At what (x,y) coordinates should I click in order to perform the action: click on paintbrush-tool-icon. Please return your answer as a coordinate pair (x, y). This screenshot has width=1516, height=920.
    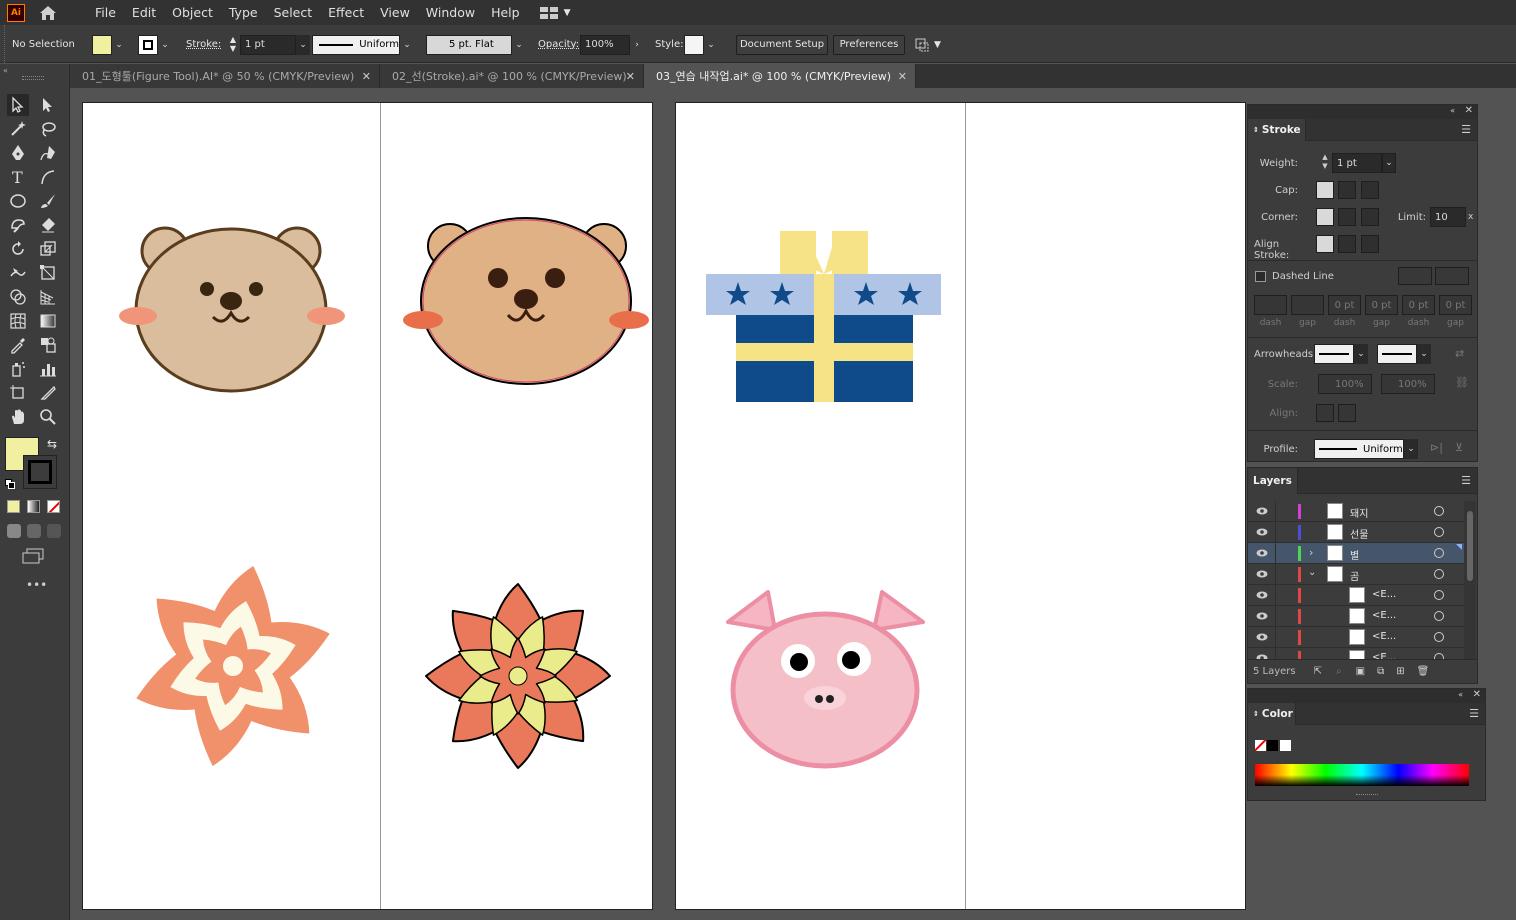
    Looking at the image, I should click on (48, 201).